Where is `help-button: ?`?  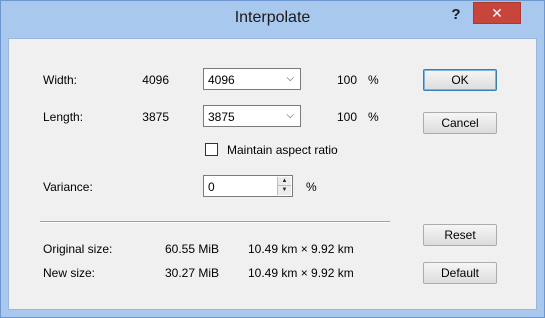 help-button: ? is located at coordinates (456, 15).